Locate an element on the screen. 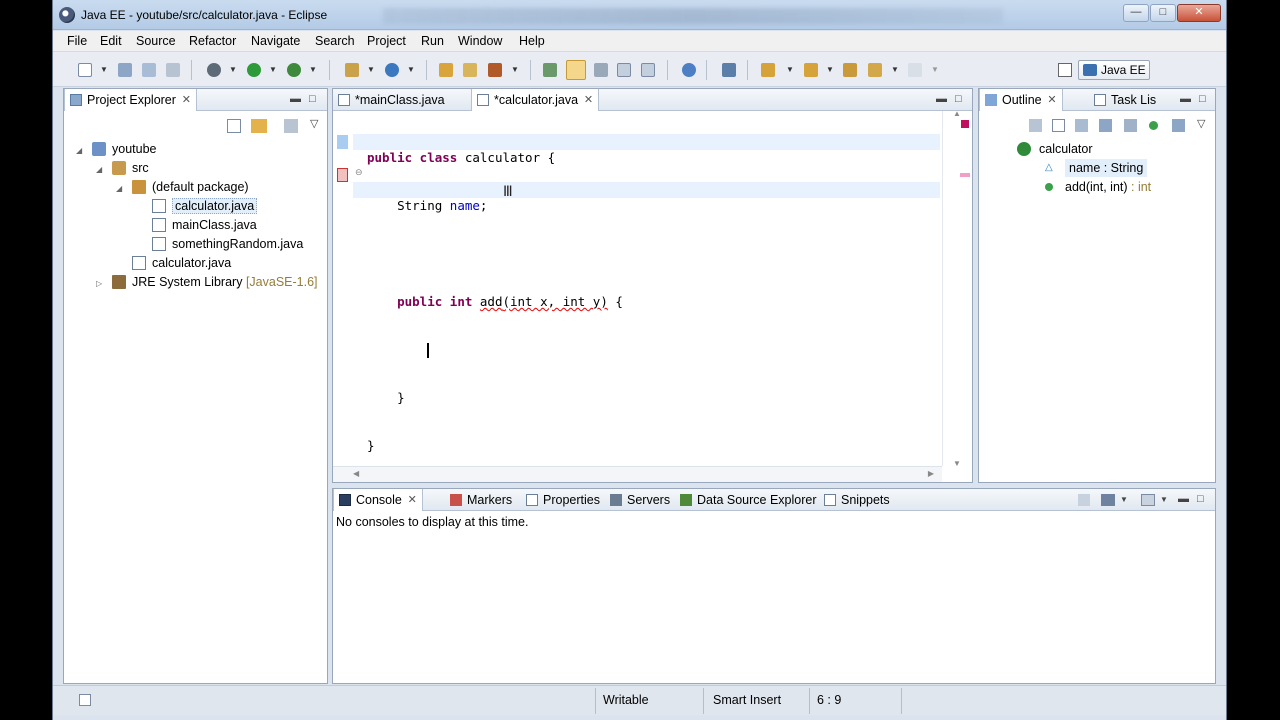 Image resolution: width=1280 pixels, height=720 pixels. debug-icon is located at coordinates (214, 70).